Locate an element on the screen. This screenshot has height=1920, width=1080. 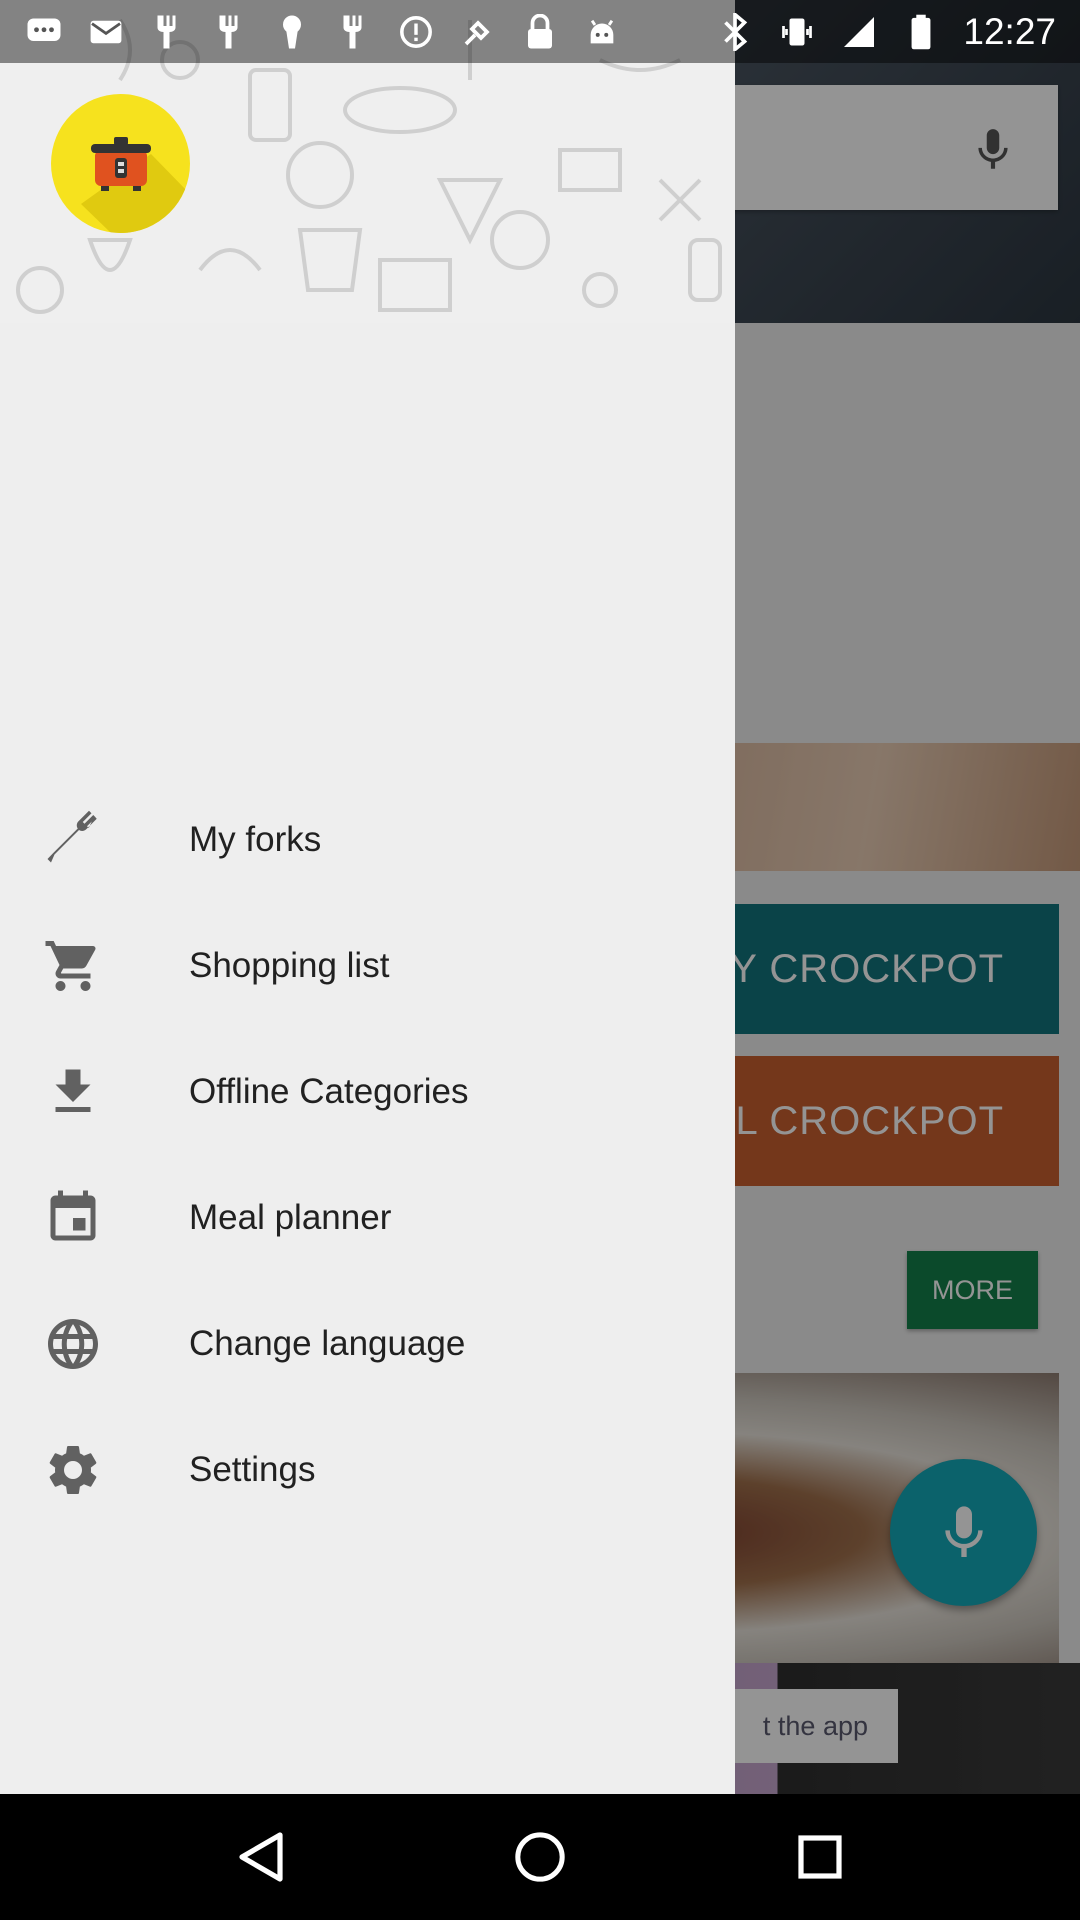
globe-icon is located at coordinates (73, 1344).